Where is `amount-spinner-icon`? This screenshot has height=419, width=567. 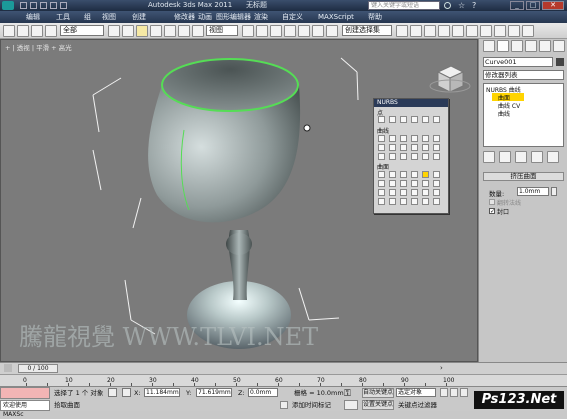 amount-spinner-icon is located at coordinates (554, 191).